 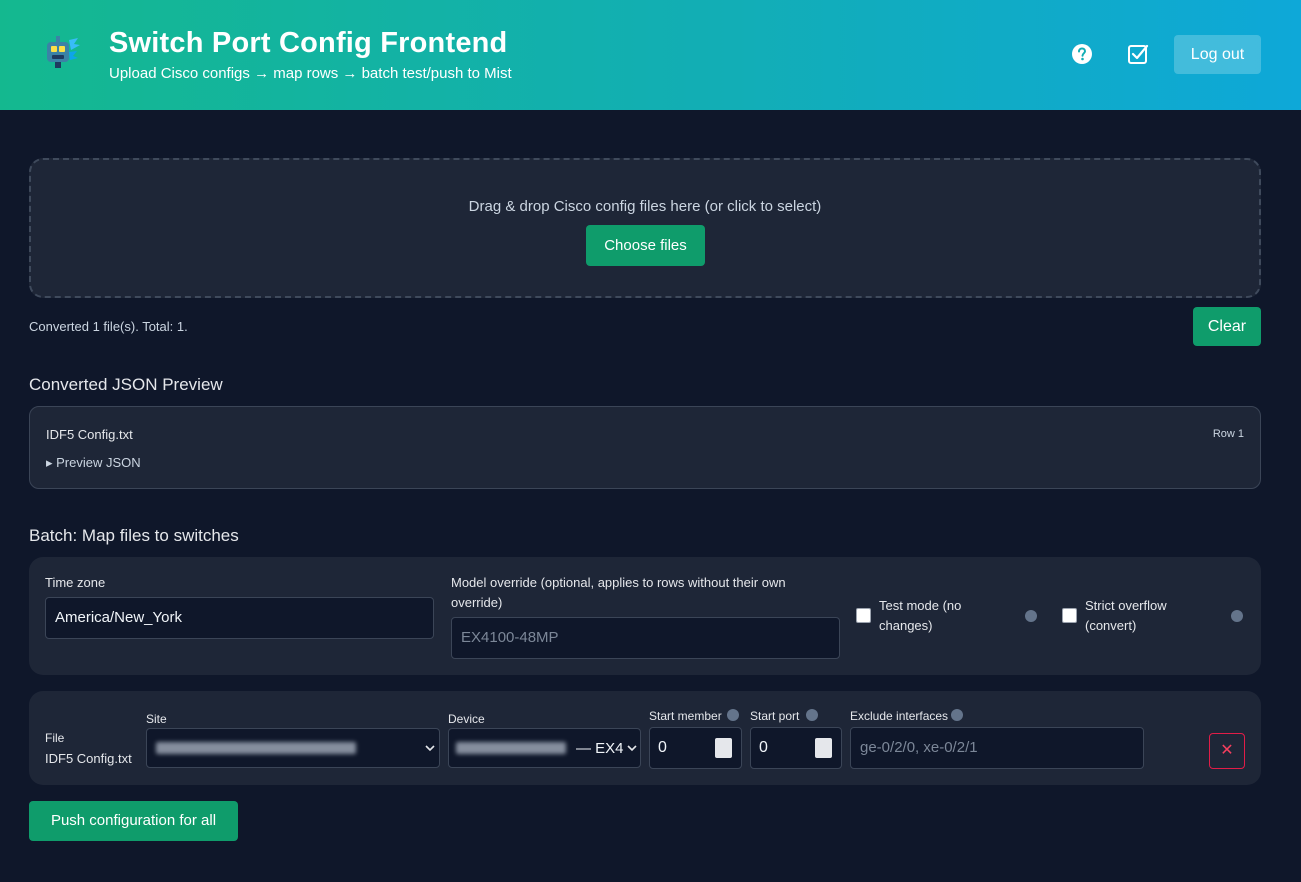 What do you see at coordinates (75, 582) in the screenshot?
I see `timezone-label: Time zone` at bounding box center [75, 582].